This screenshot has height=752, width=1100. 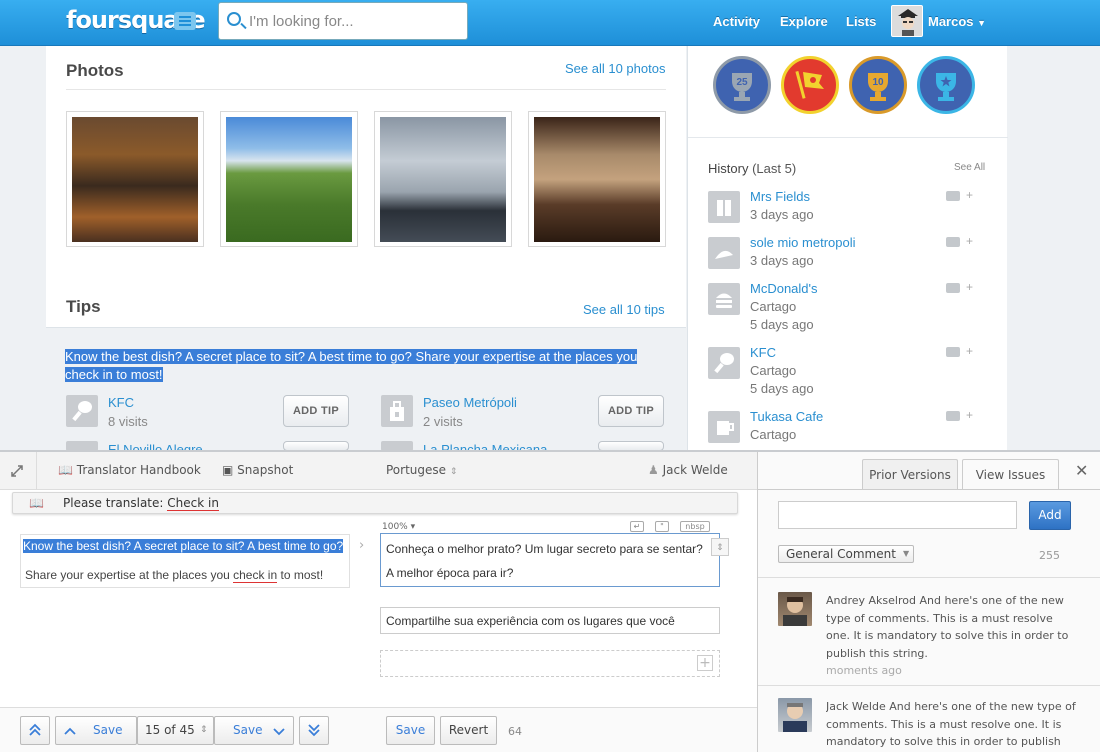 What do you see at coordinates (95, 70) in the screenshot?
I see `photos-title: Photos` at bounding box center [95, 70].